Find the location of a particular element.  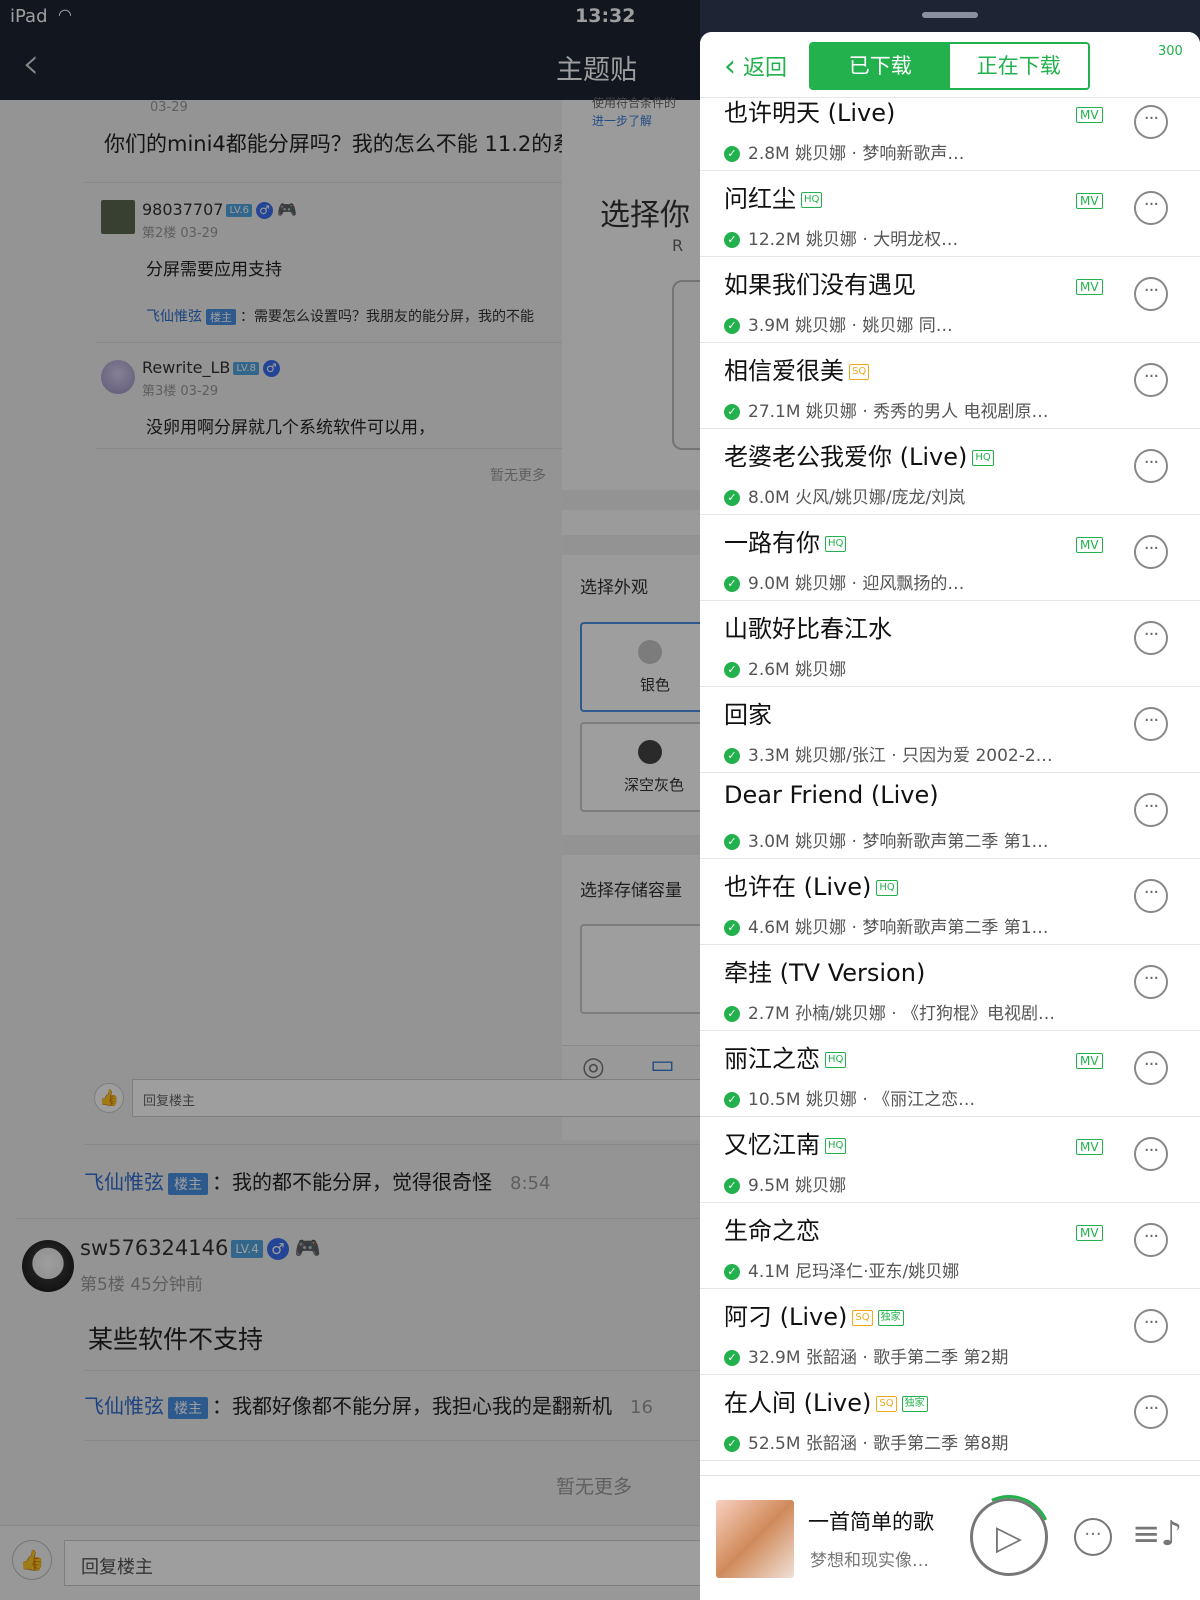

song-row: 又忆江南 HQ ✓ 9.5M 姚贝娜 MV ··· is located at coordinates (950, 1160).